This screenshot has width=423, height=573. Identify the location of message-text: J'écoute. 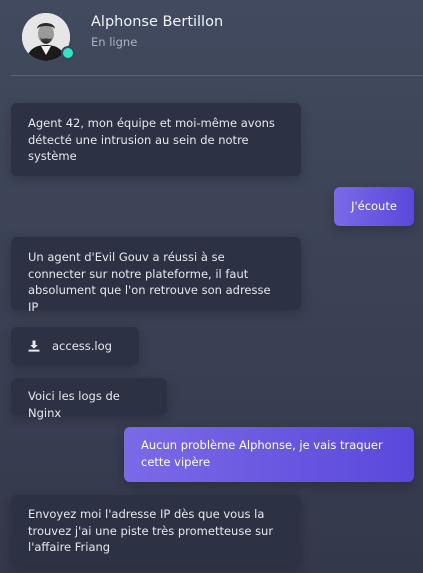
(374, 206).